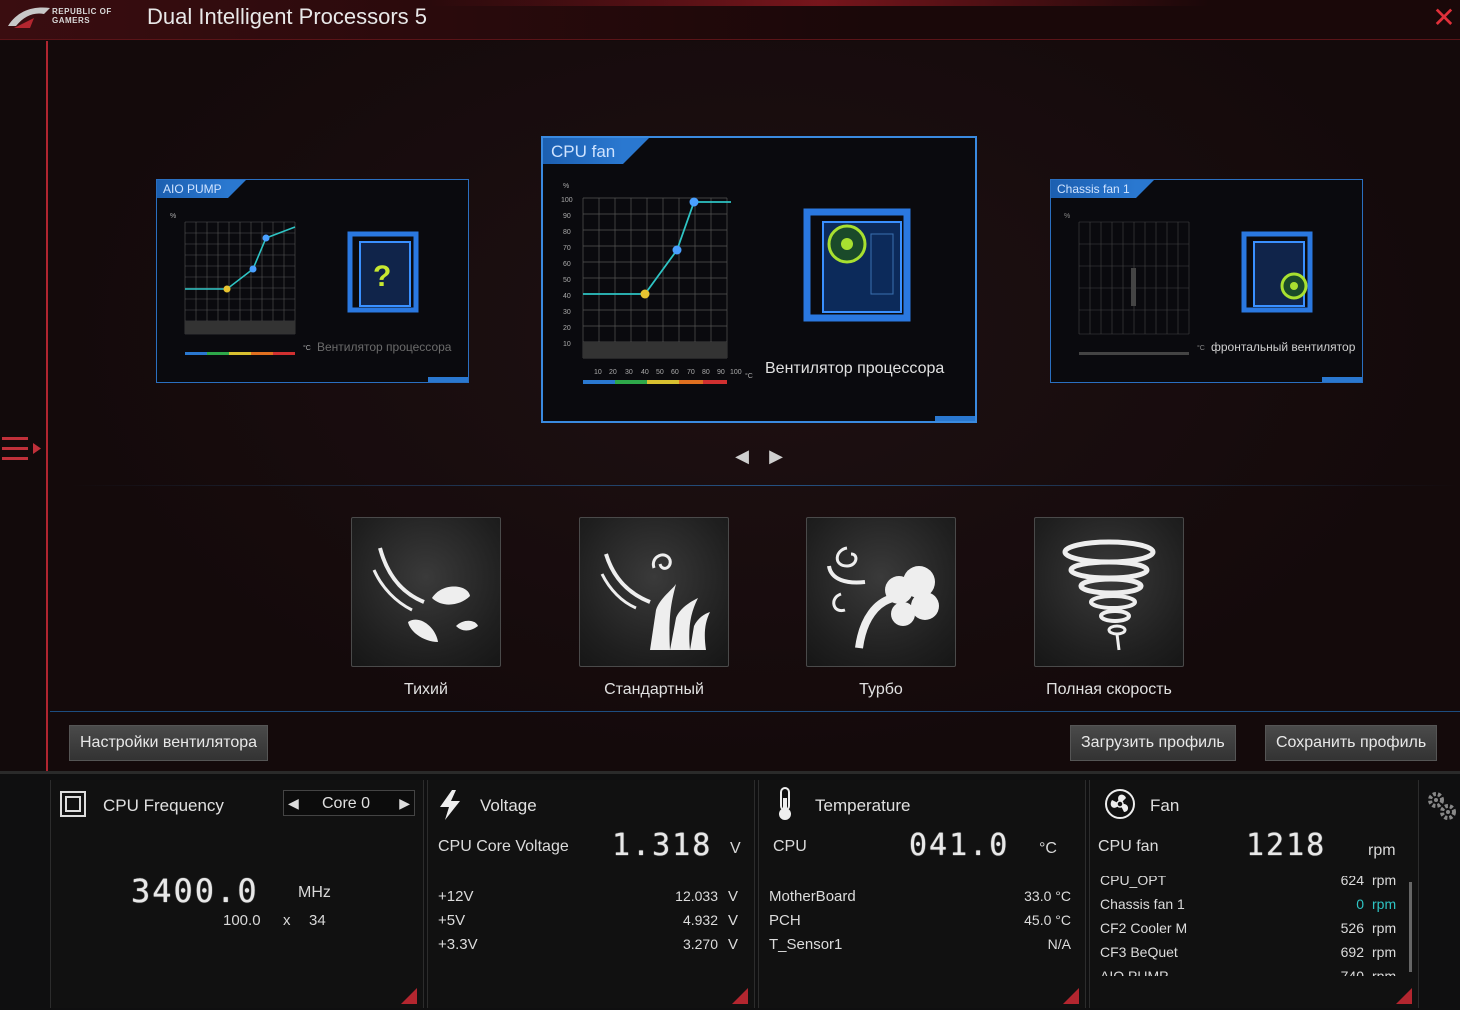  I want to click on lightning-icon, so click(450, 805).